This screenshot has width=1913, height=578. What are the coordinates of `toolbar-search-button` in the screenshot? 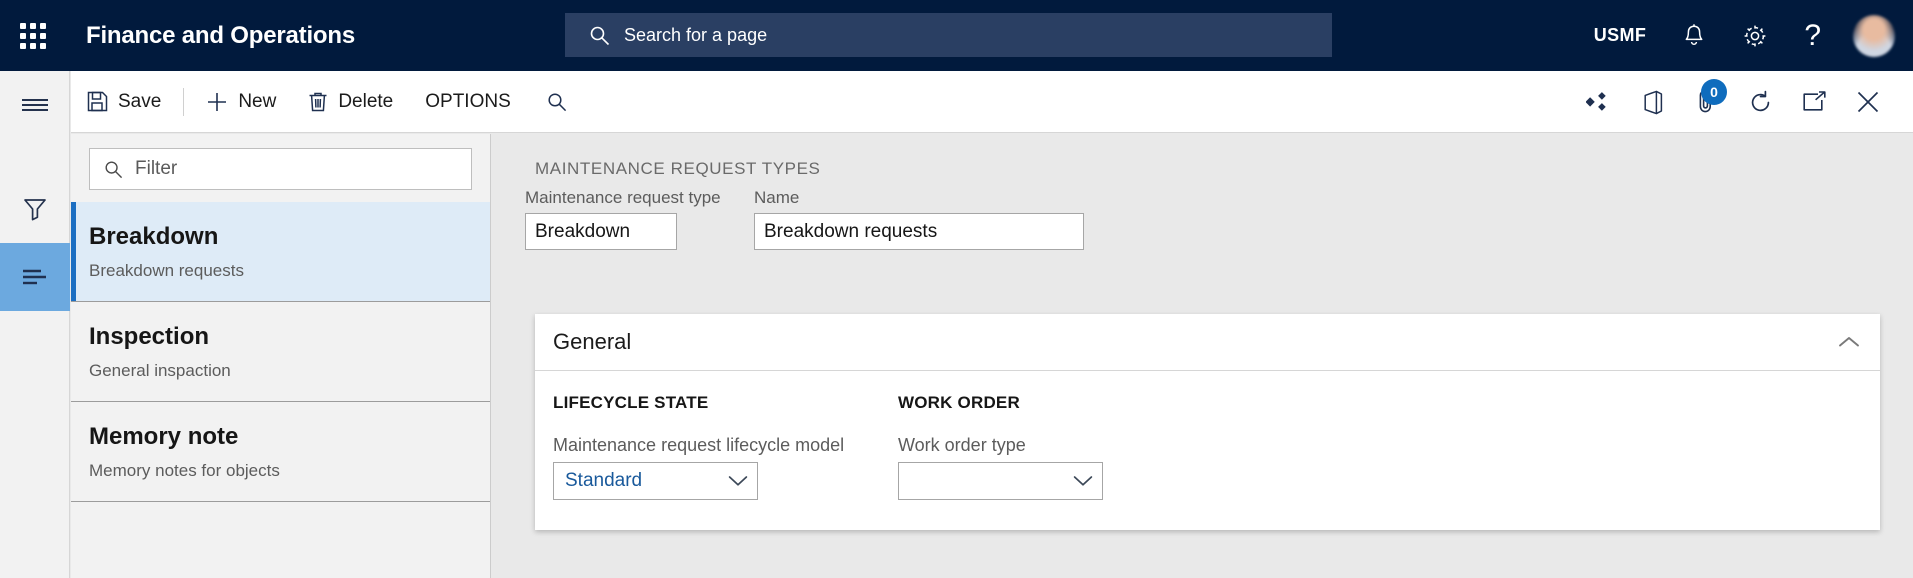 It's located at (557, 102).